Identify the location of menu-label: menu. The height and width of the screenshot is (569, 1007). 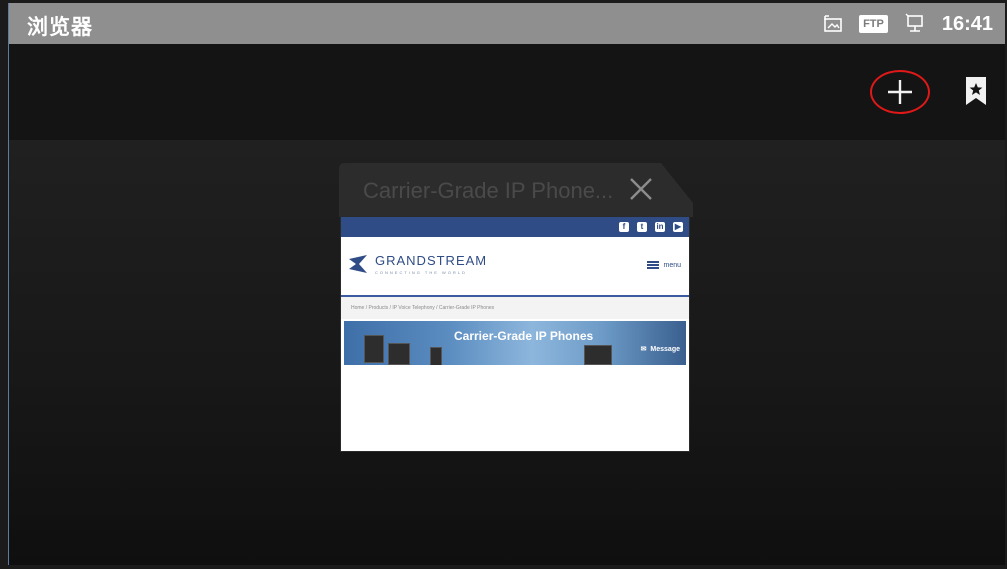
(672, 265).